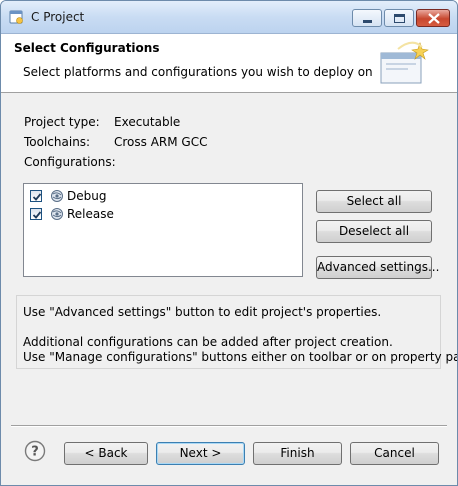 This screenshot has height=486, width=458. Describe the element at coordinates (57, 142) in the screenshot. I see `toolchains-label: Toolchains:` at that location.